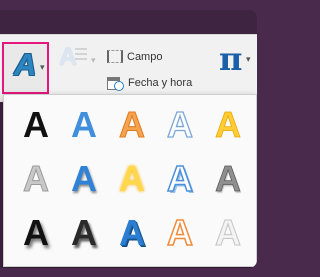  What do you see at coordinates (160, 83) in the screenshot?
I see `date-time-label: Fecha y hora` at bounding box center [160, 83].